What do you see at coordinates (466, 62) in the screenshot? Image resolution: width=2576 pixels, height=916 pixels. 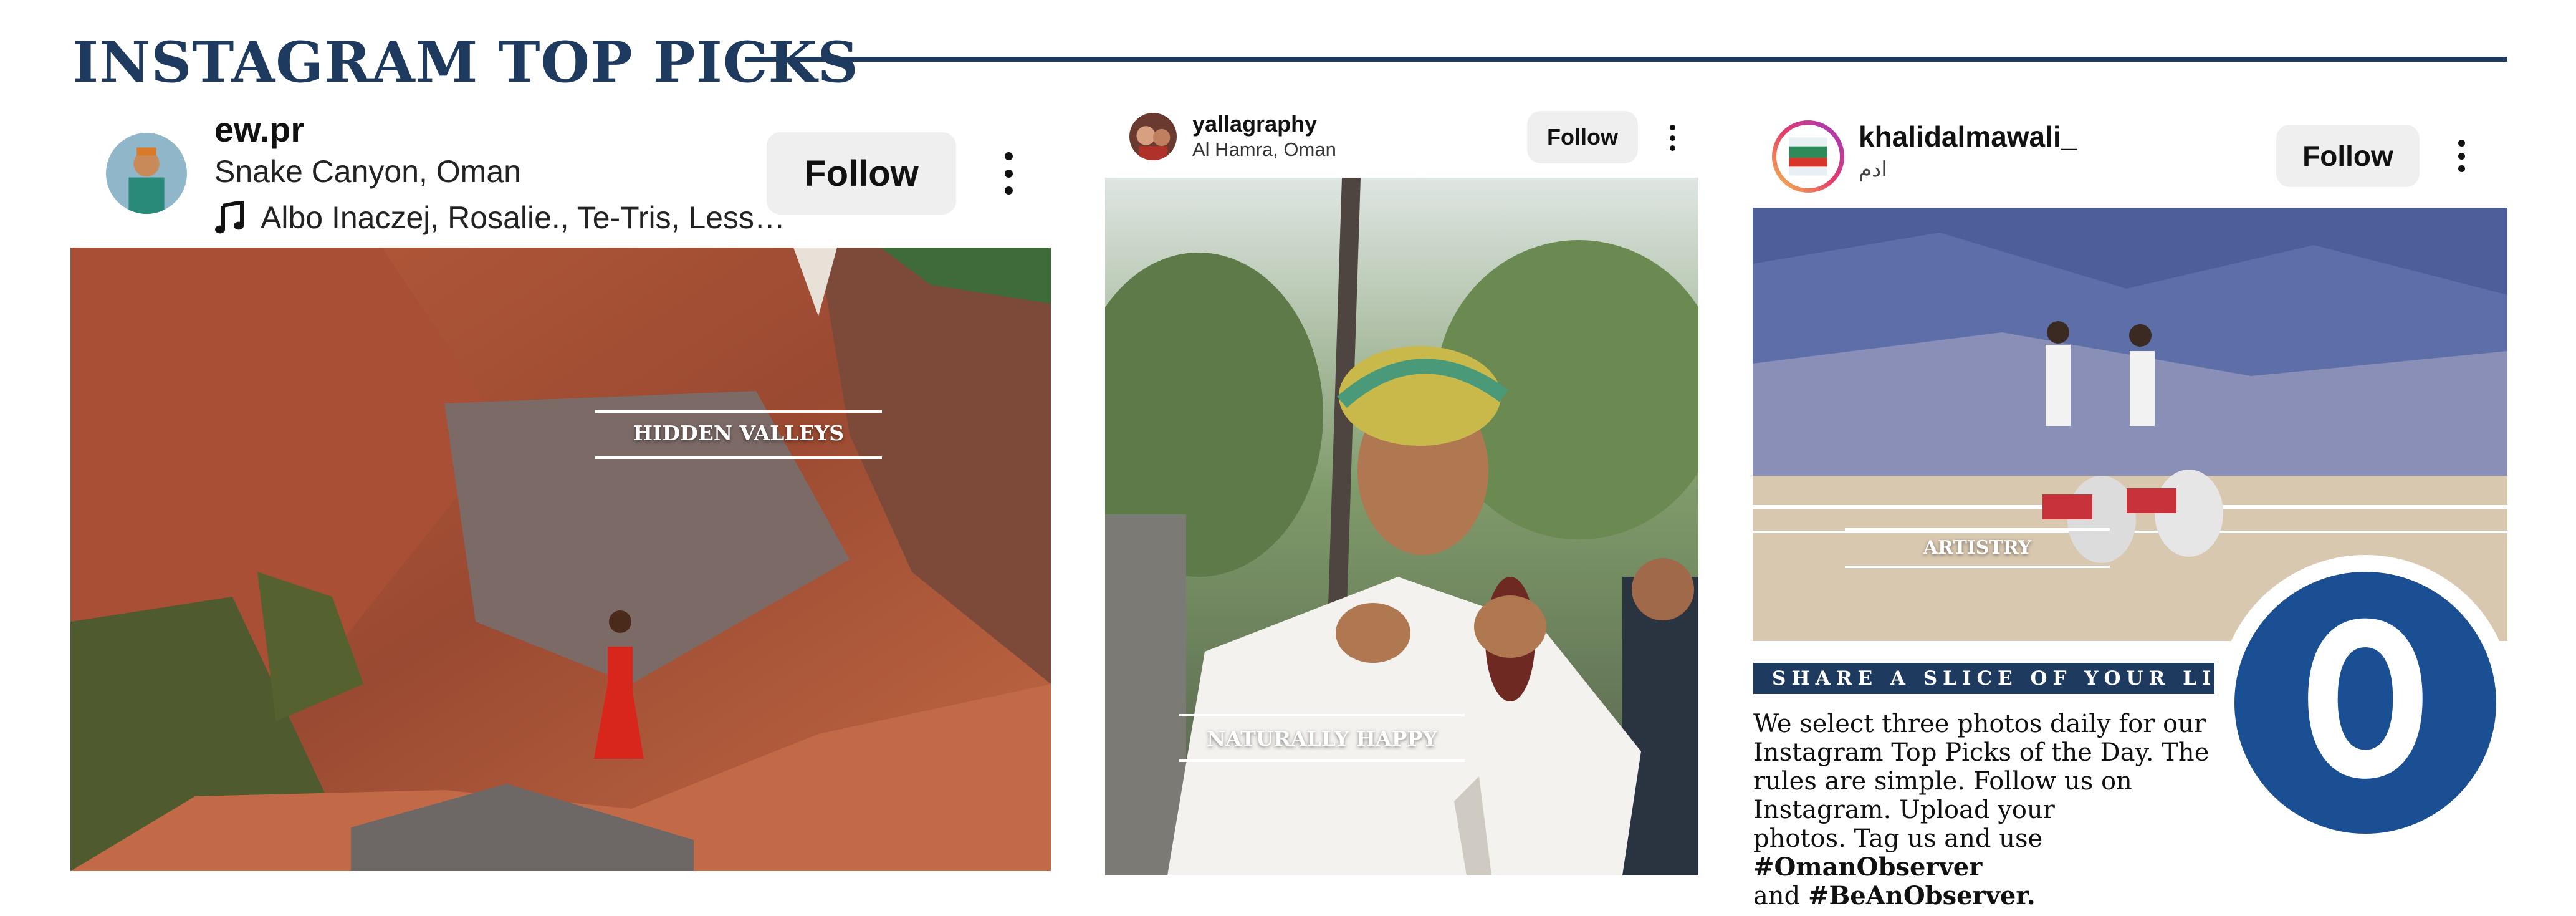 I see `page-title: INSTAGRAM TOP PICKS` at bounding box center [466, 62].